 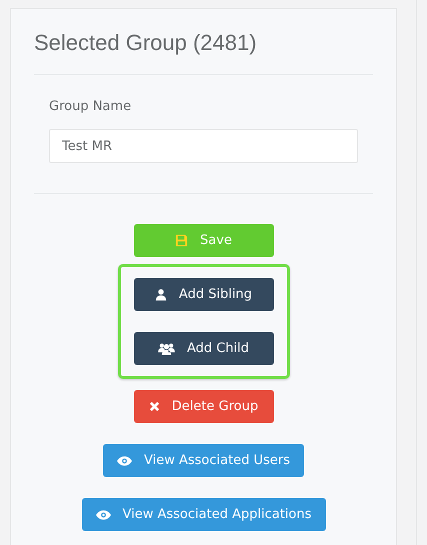 I want to click on add-child-button: Add Child, so click(x=204, y=348).